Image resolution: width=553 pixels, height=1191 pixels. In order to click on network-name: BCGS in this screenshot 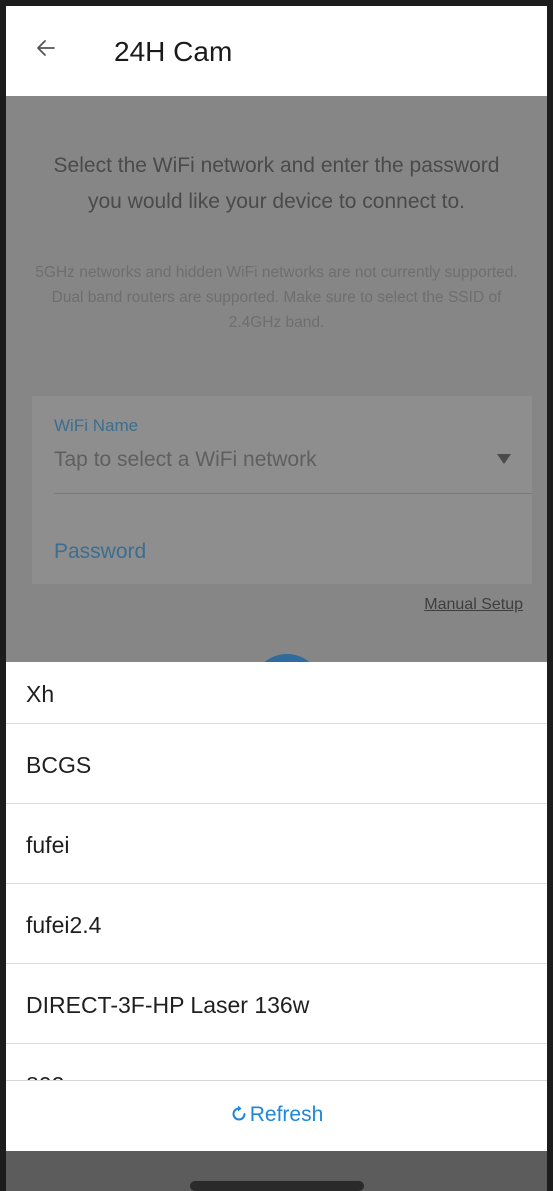, I will do `click(59, 765)`.